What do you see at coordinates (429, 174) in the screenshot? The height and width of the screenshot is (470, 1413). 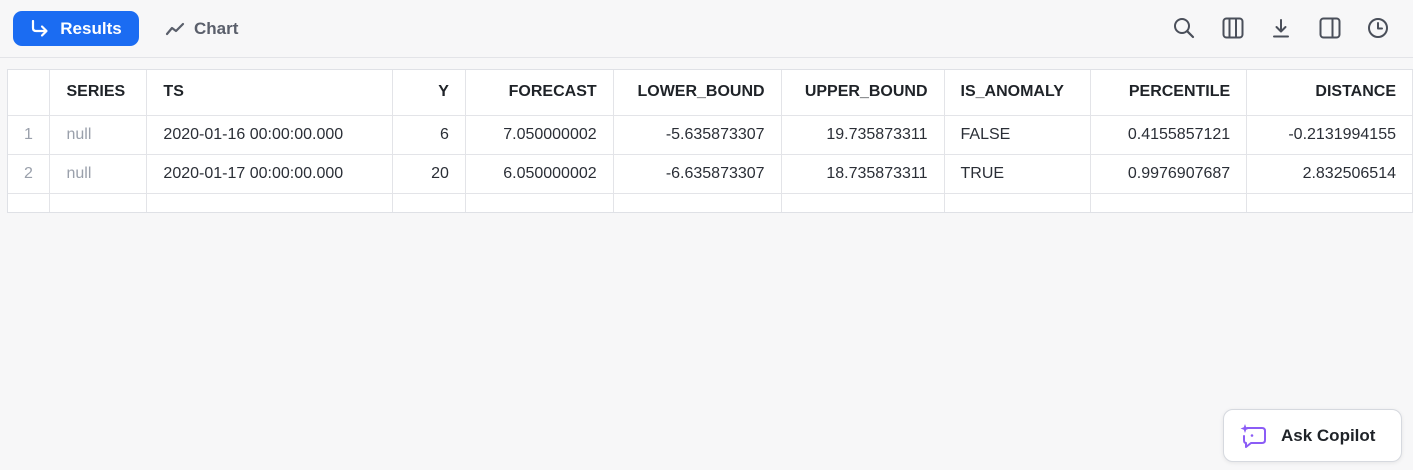 I see `cell-y: 20` at bounding box center [429, 174].